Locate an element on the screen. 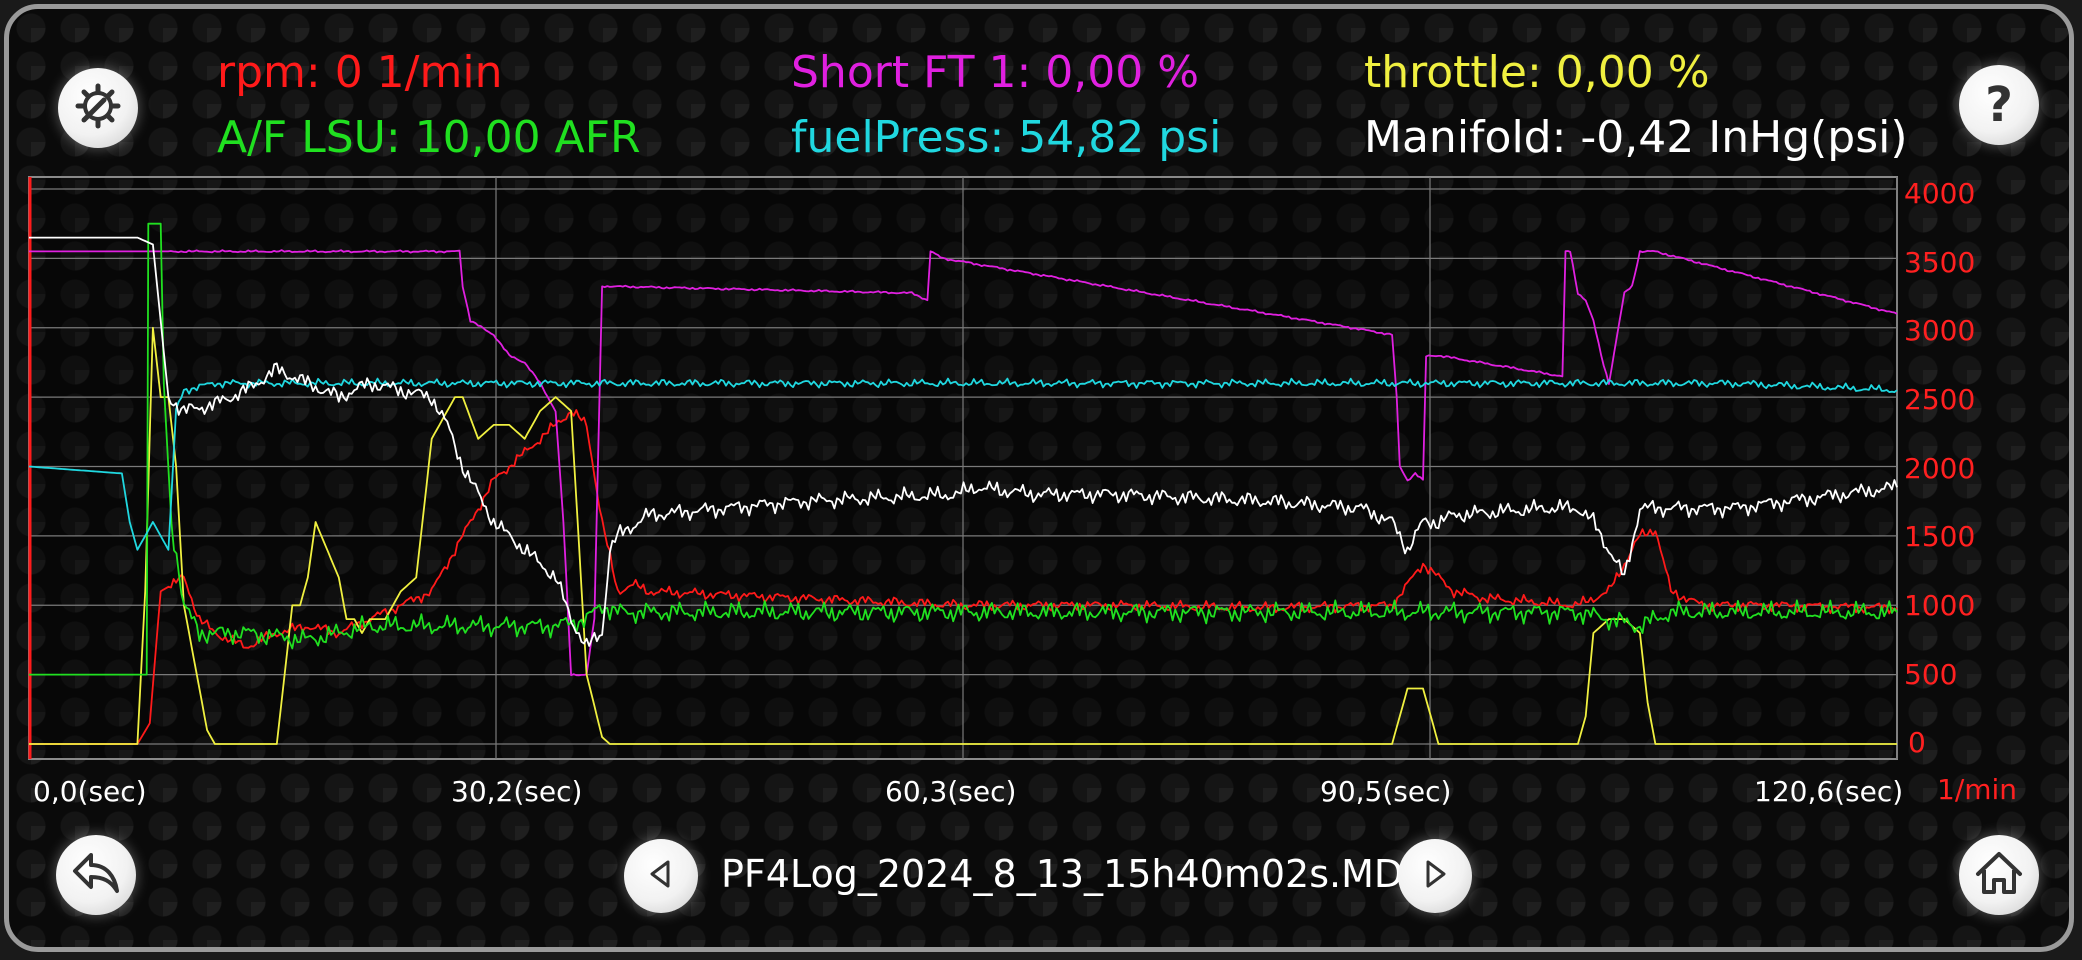 Image resolution: width=2082 pixels, height=960 pixels. next-file-button is located at coordinates (1435, 876).